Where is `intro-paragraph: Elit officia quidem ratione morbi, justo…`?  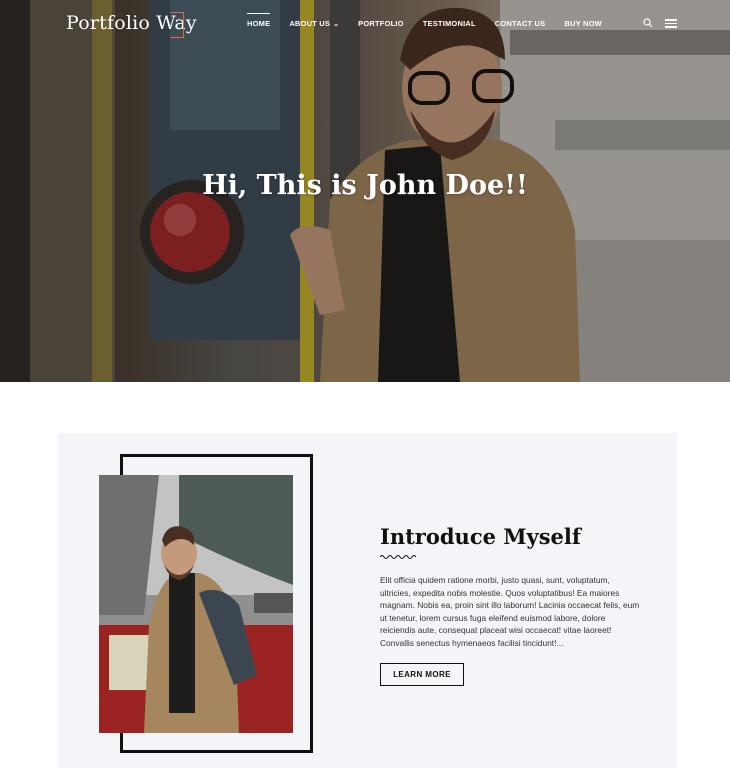 intro-paragraph: Elit officia quidem ratione morbi, justo… is located at coordinates (510, 611).